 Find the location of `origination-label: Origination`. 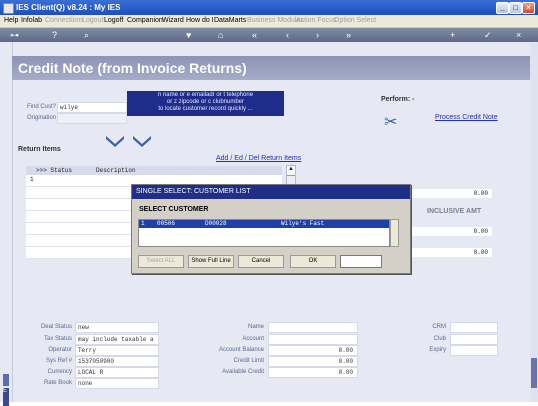

origination-label: Origination is located at coordinates (42, 118).